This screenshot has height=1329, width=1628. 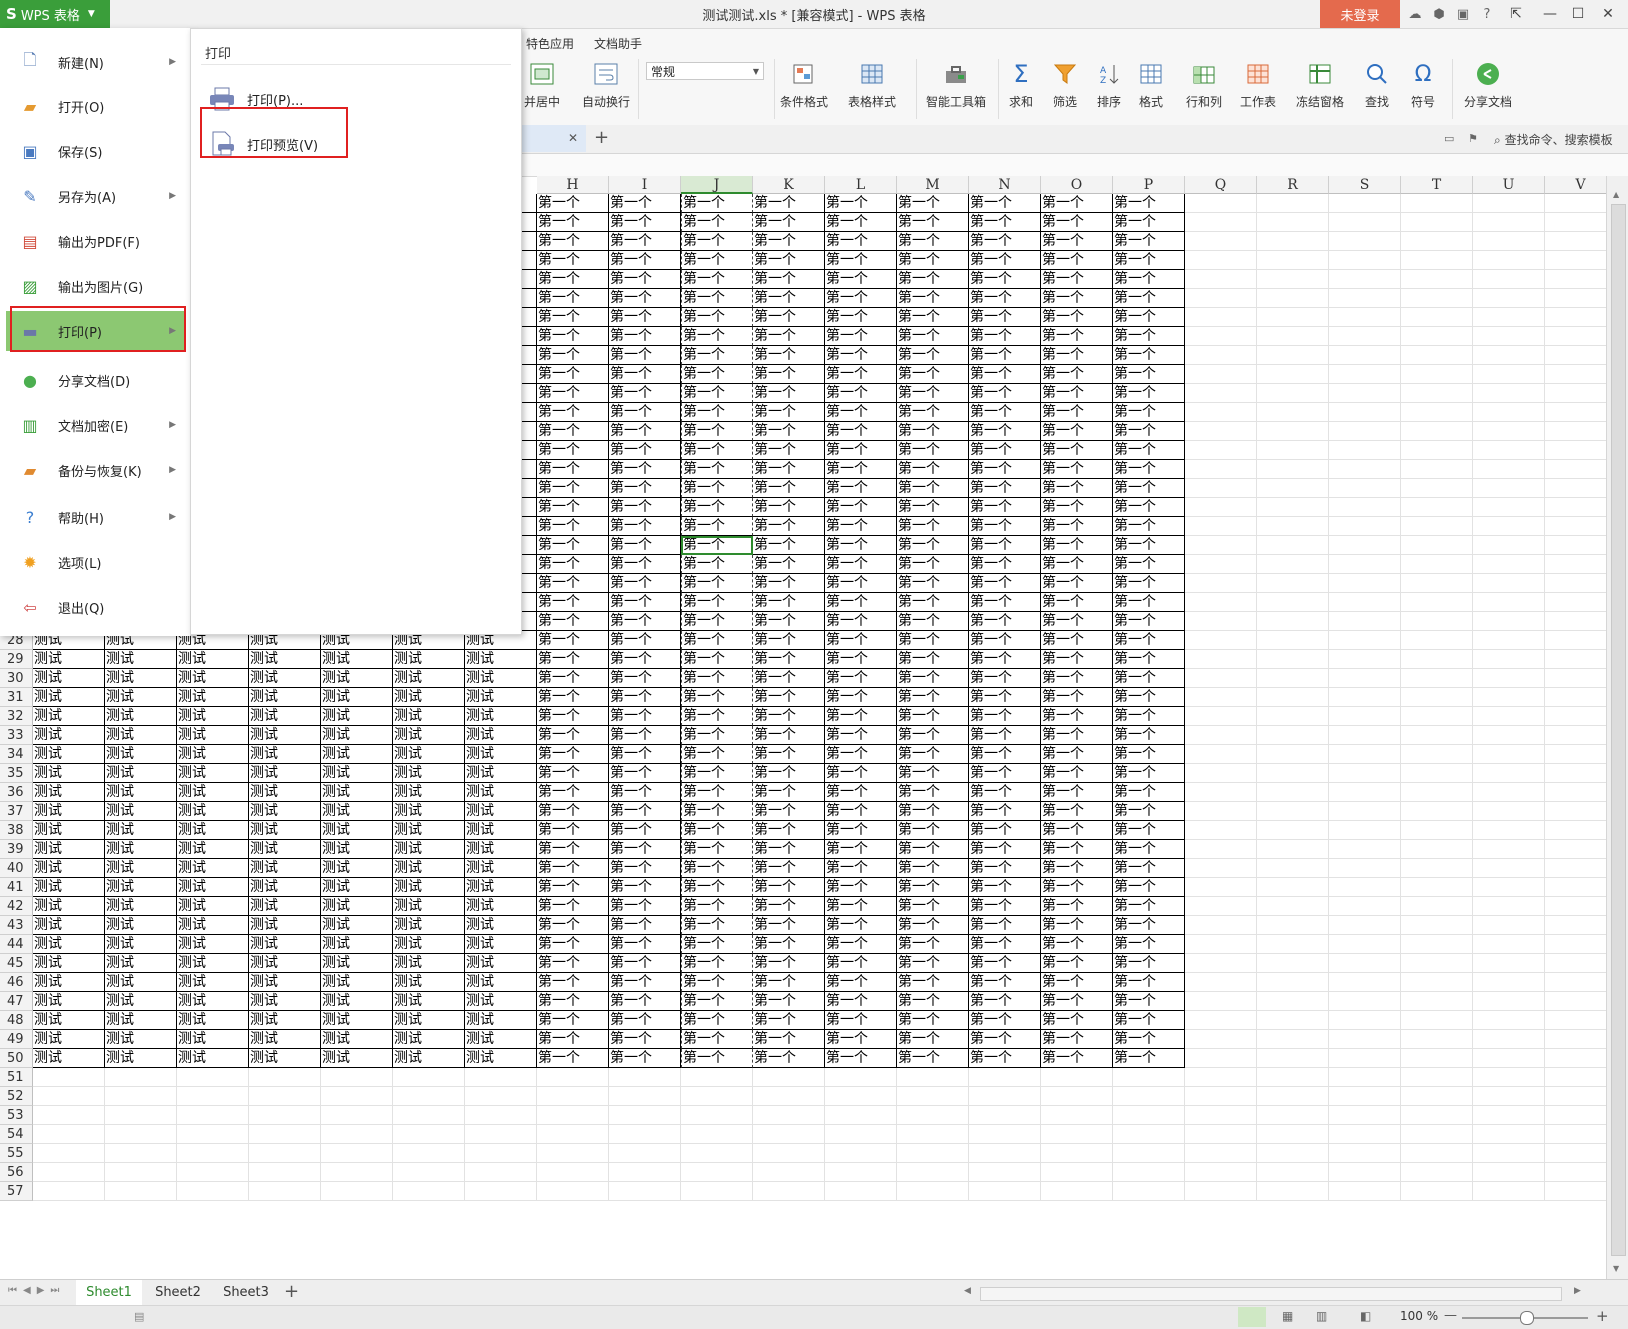 What do you see at coordinates (36, 1290) in the screenshot?
I see `sheet-nav-icons: ⏮◀▶⏭` at bounding box center [36, 1290].